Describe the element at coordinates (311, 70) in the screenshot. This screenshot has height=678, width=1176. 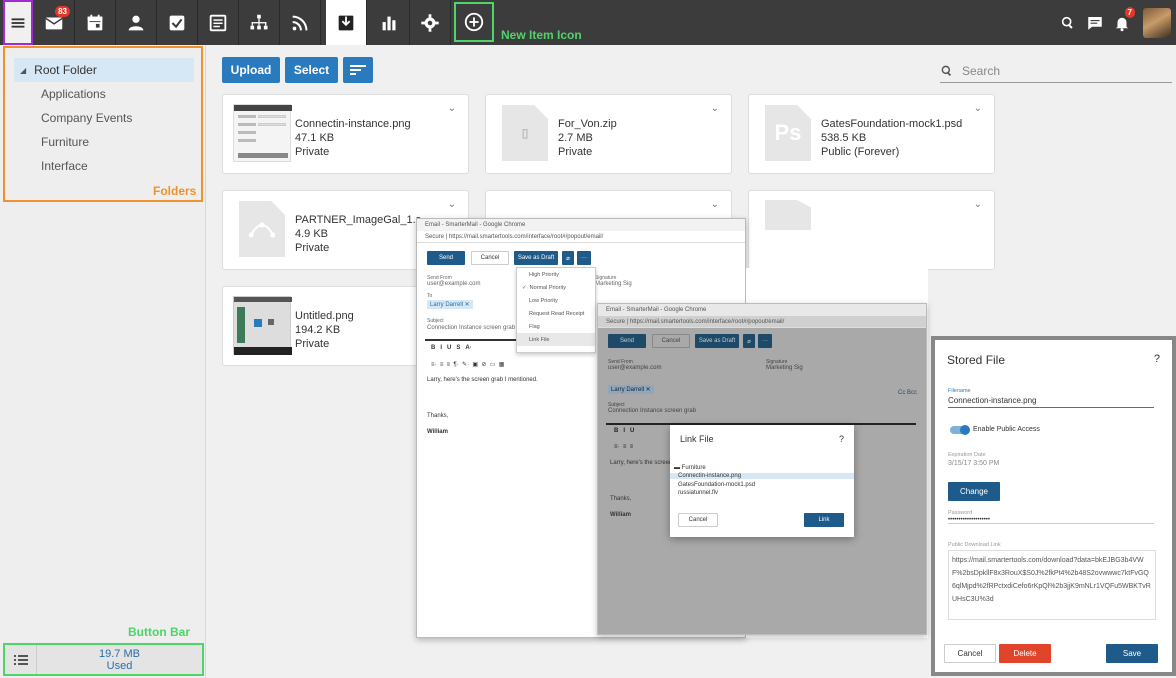
I see `select-button: Select` at that location.